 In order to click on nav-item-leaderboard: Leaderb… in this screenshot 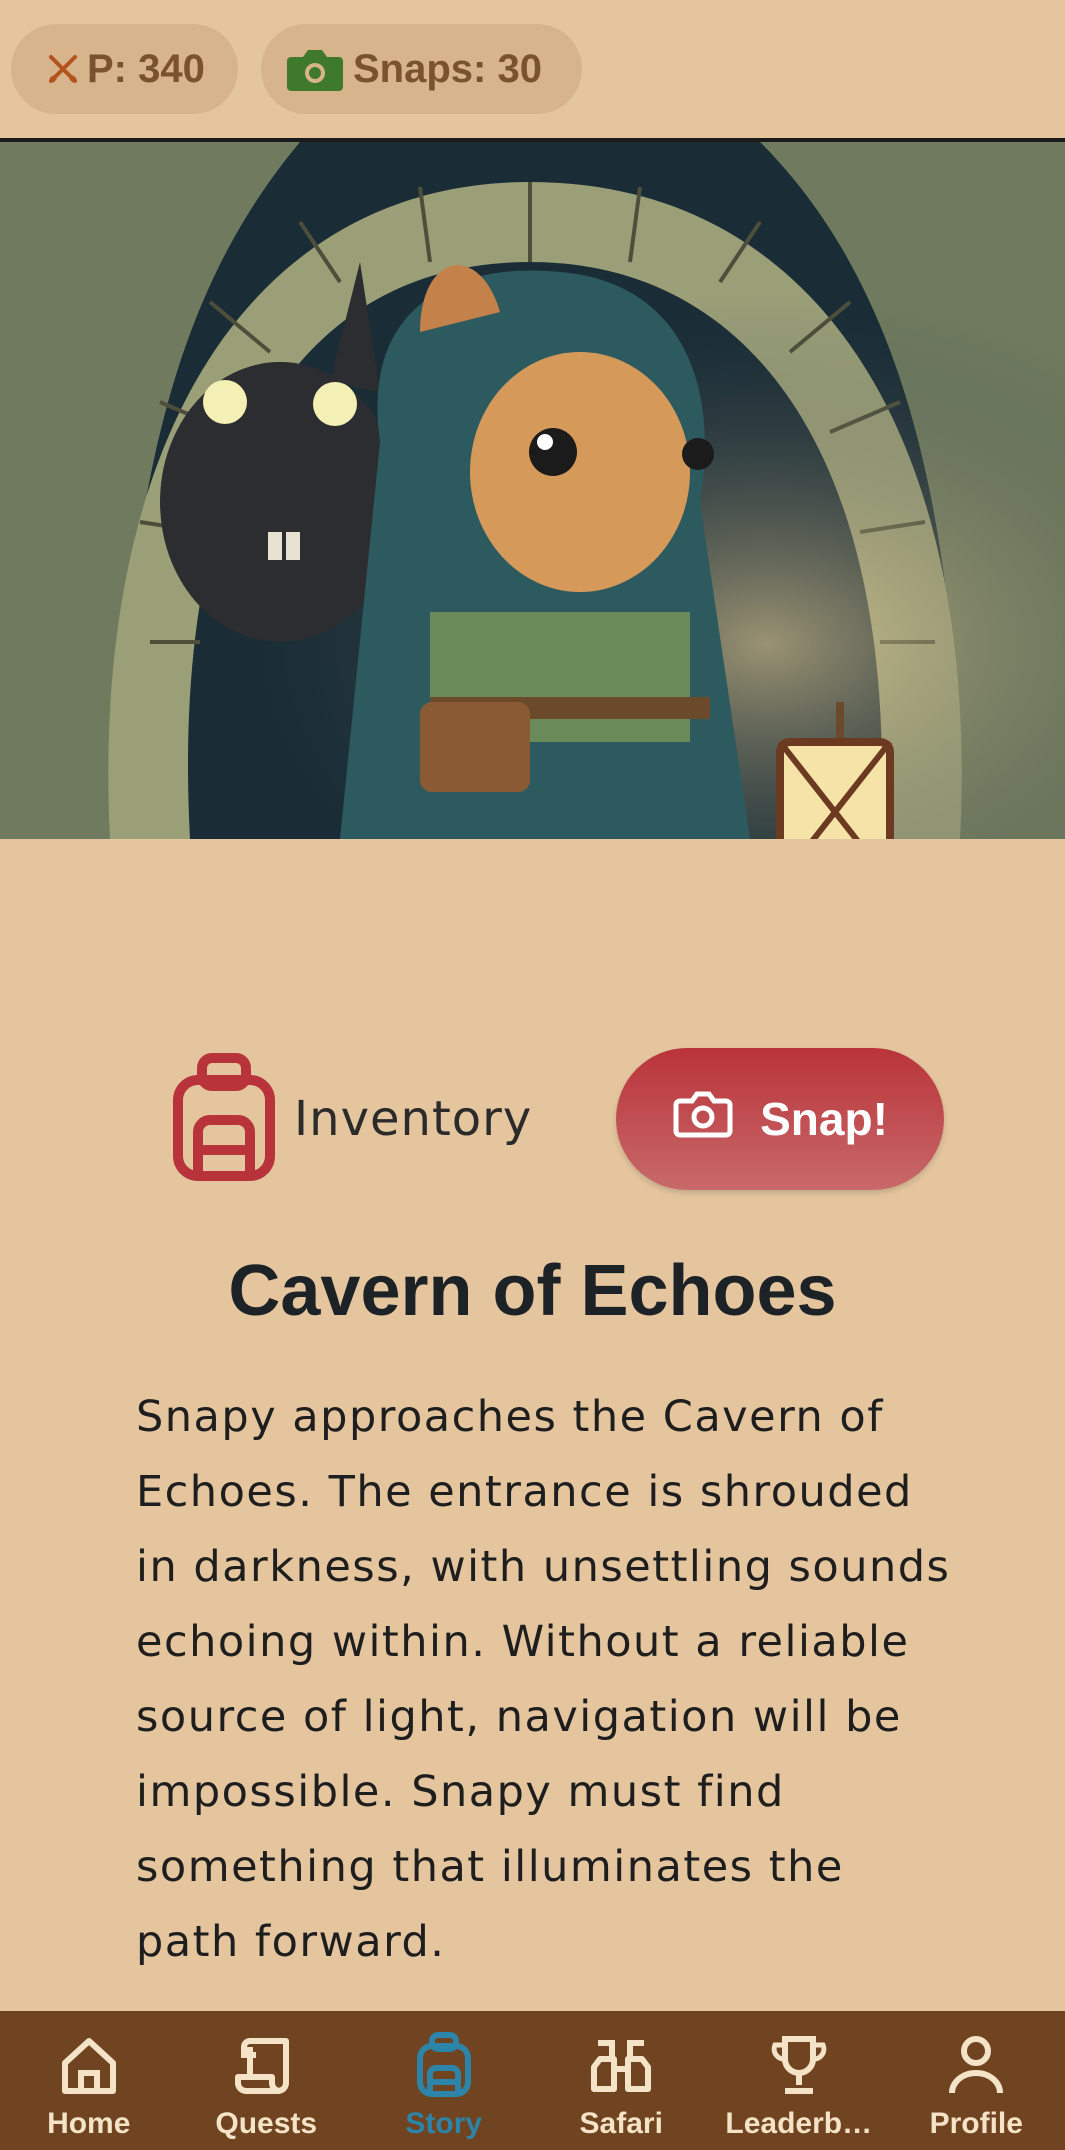, I will do `click(799, 2080)`.